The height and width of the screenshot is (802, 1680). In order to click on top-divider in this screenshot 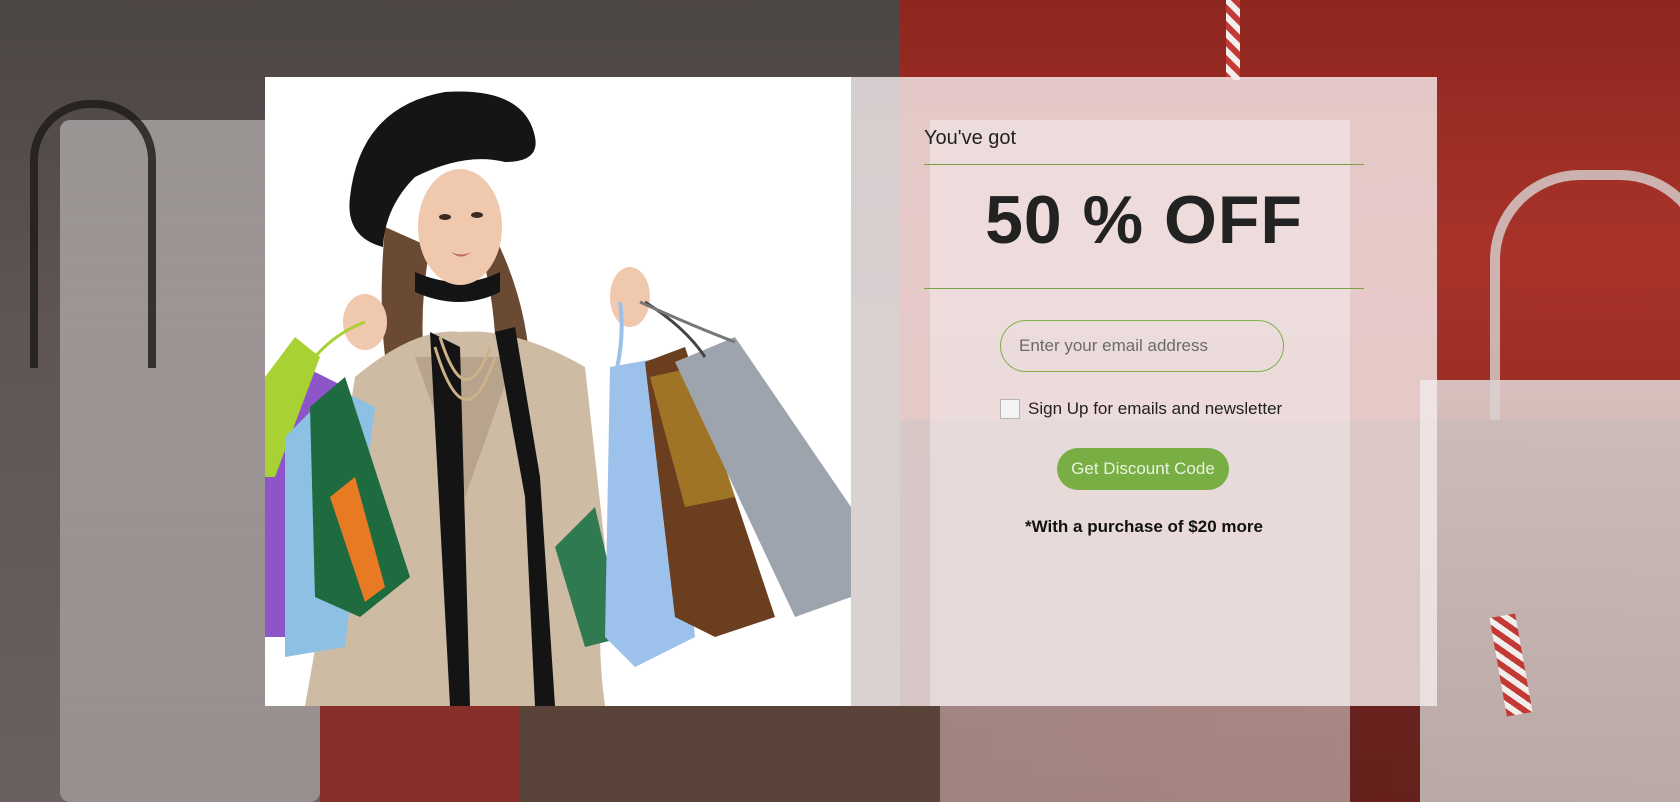, I will do `click(1144, 164)`.